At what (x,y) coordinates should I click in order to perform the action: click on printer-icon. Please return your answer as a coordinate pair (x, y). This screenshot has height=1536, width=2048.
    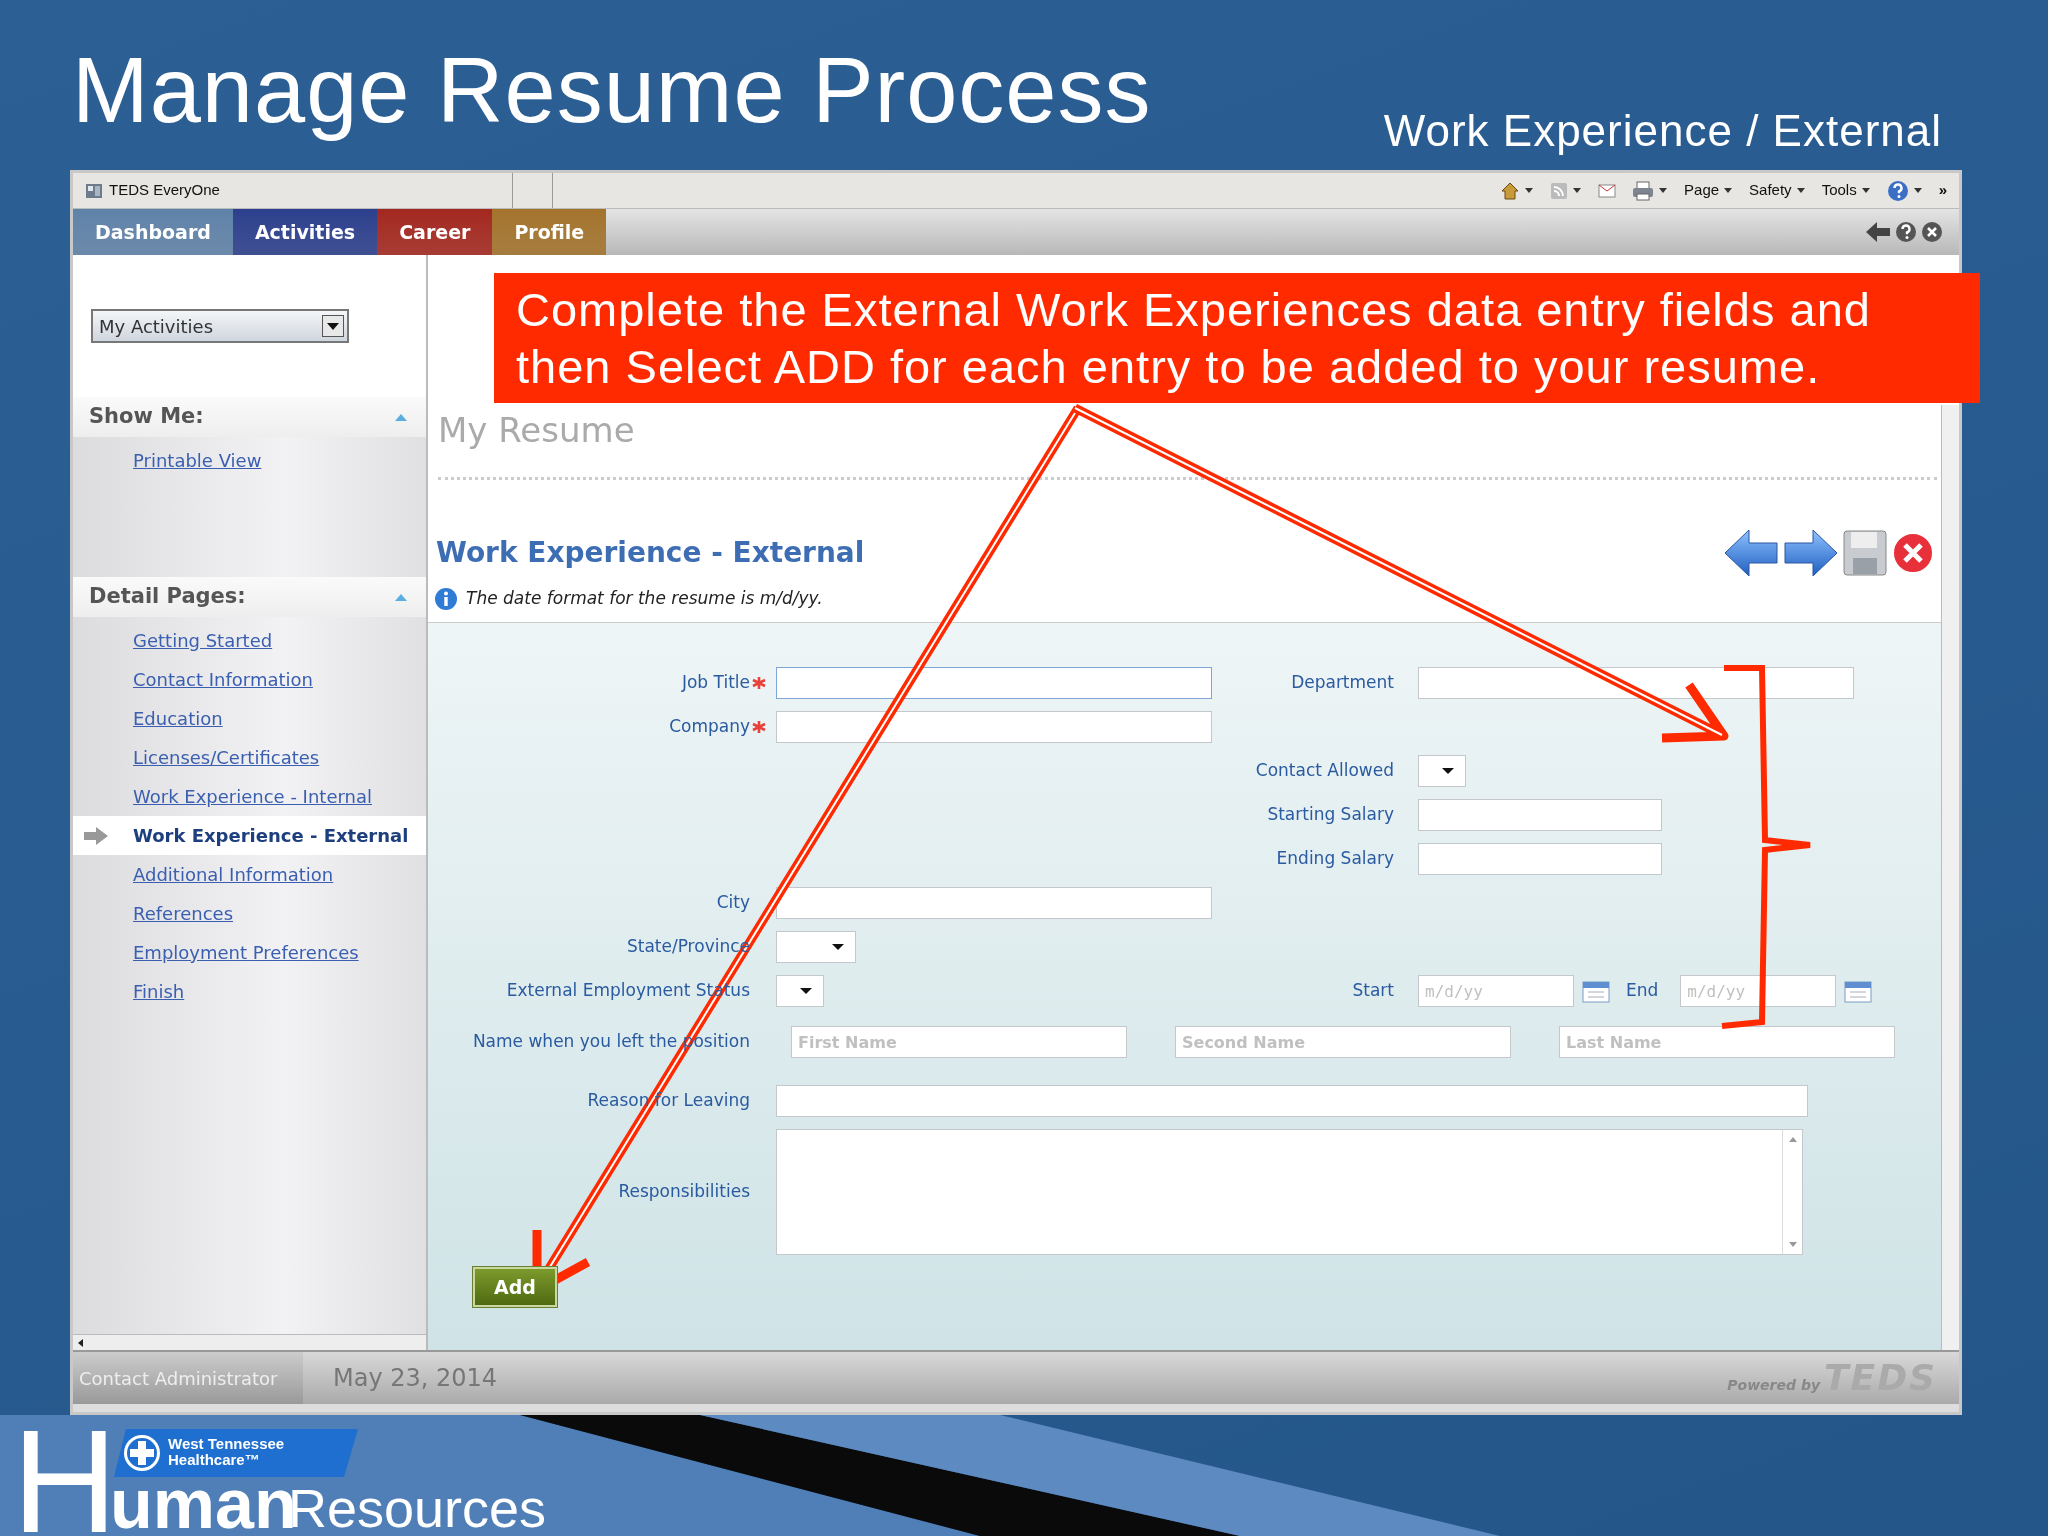
    Looking at the image, I should click on (1643, 190).